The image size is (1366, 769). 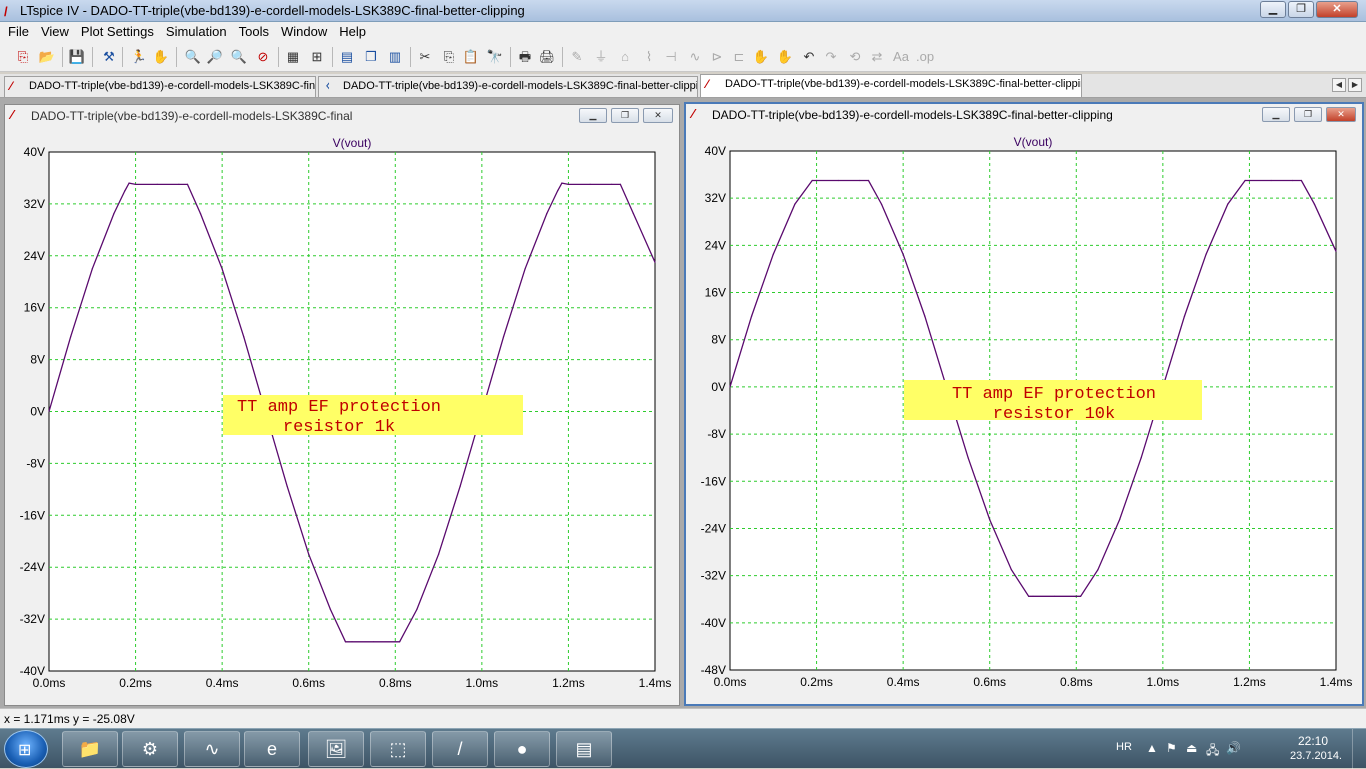 I want to click on network-icon: 🖧, so click(x=1212, y=751).